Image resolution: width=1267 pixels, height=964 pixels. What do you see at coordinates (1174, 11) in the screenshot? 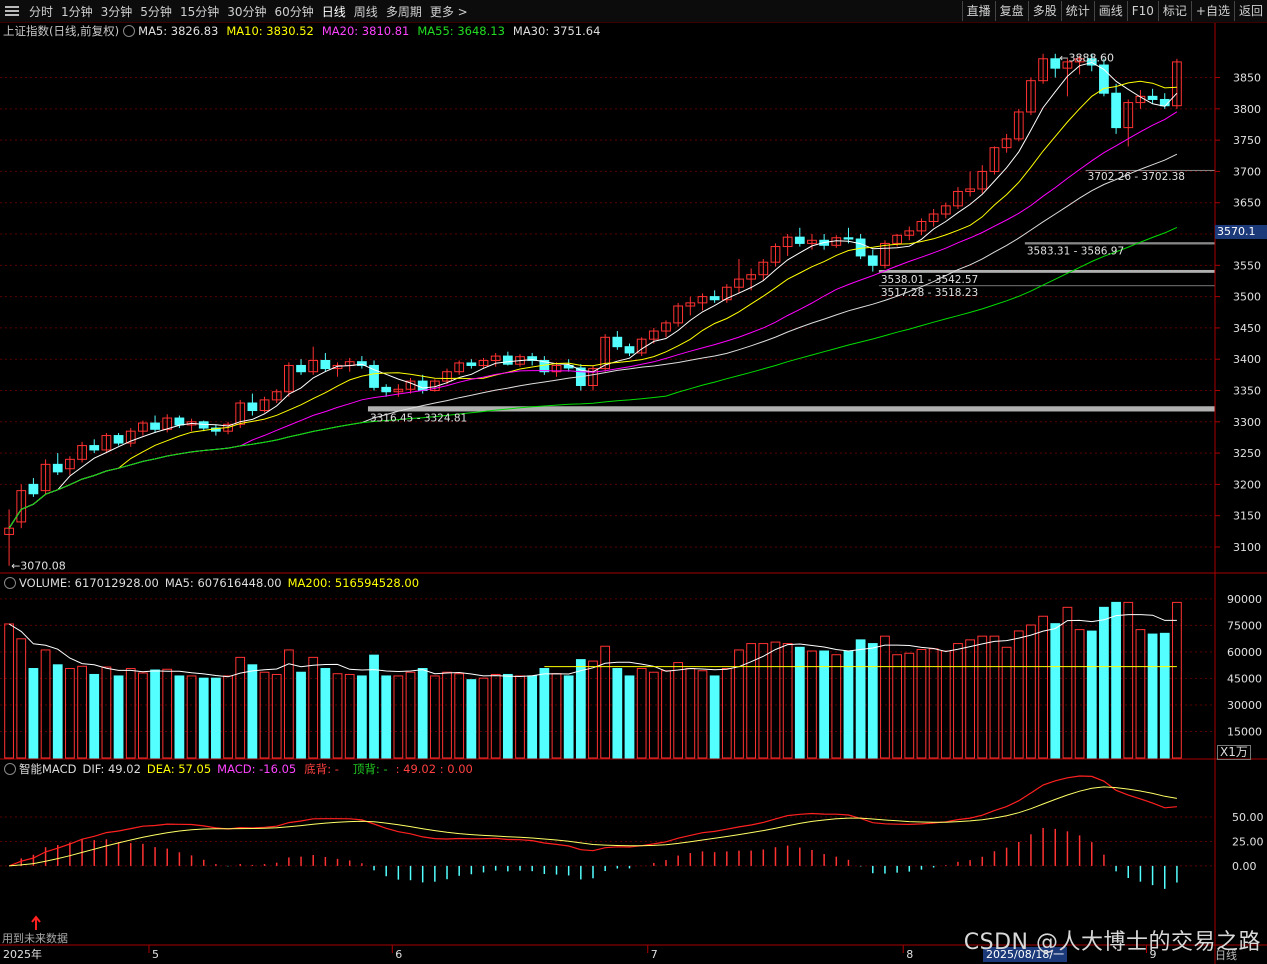
I see `mark-button: 标记` at bounding box center [1174, 11].